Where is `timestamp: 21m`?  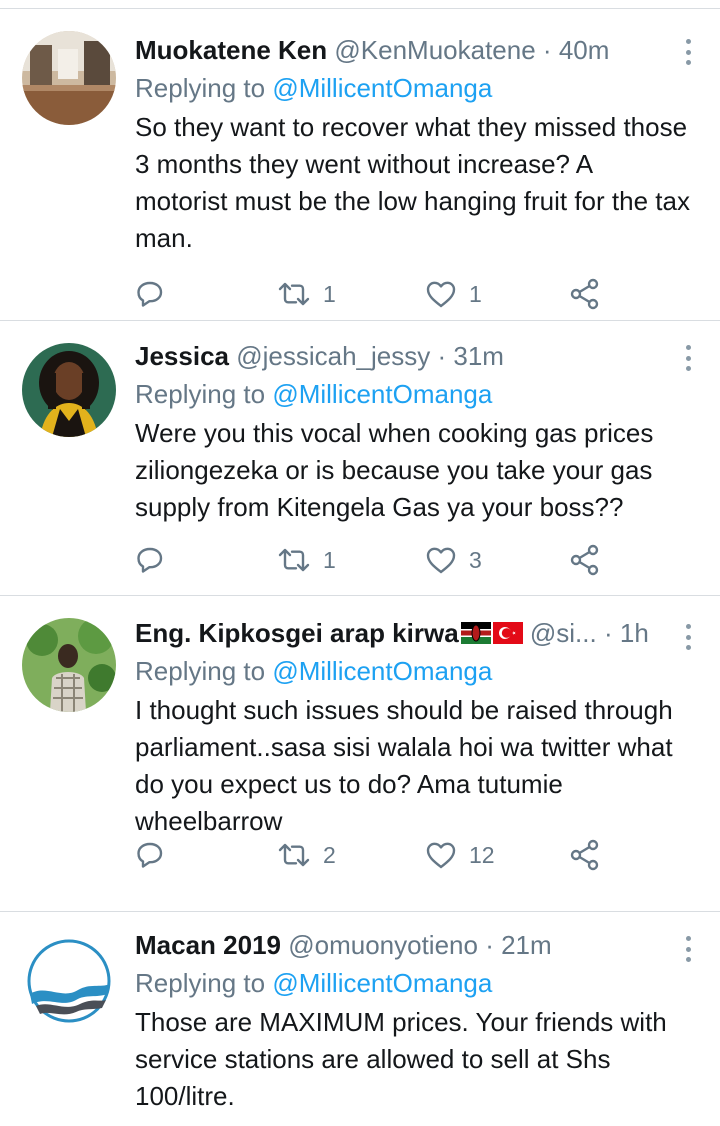
timestamp: 21m is located at coordinates (526, 945).